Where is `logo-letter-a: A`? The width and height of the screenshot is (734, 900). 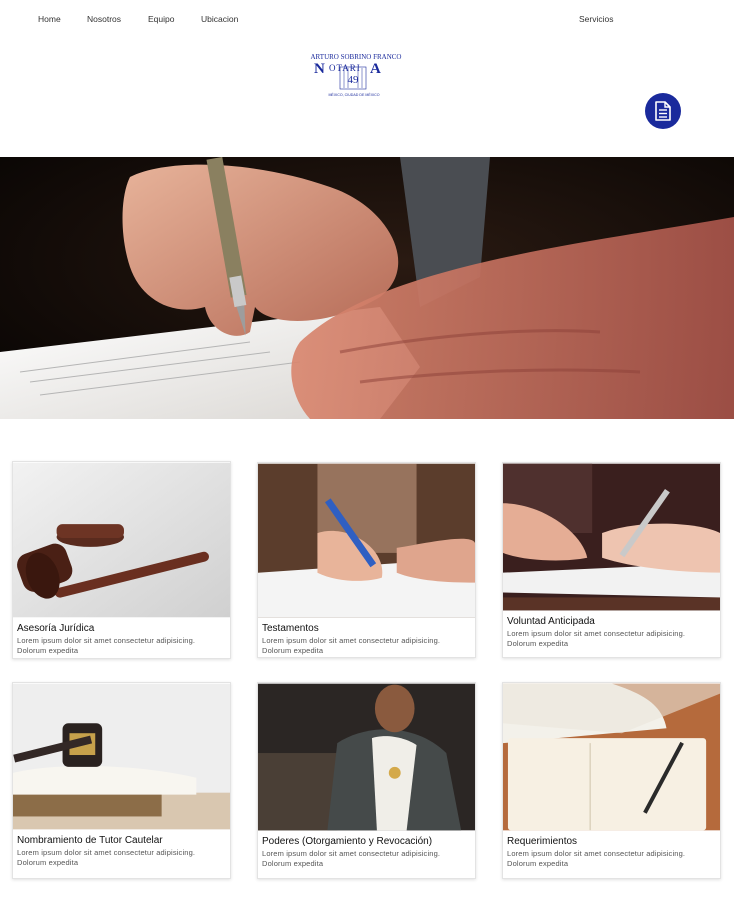 logo-letter-a: A is located at coordinates (375, 69).